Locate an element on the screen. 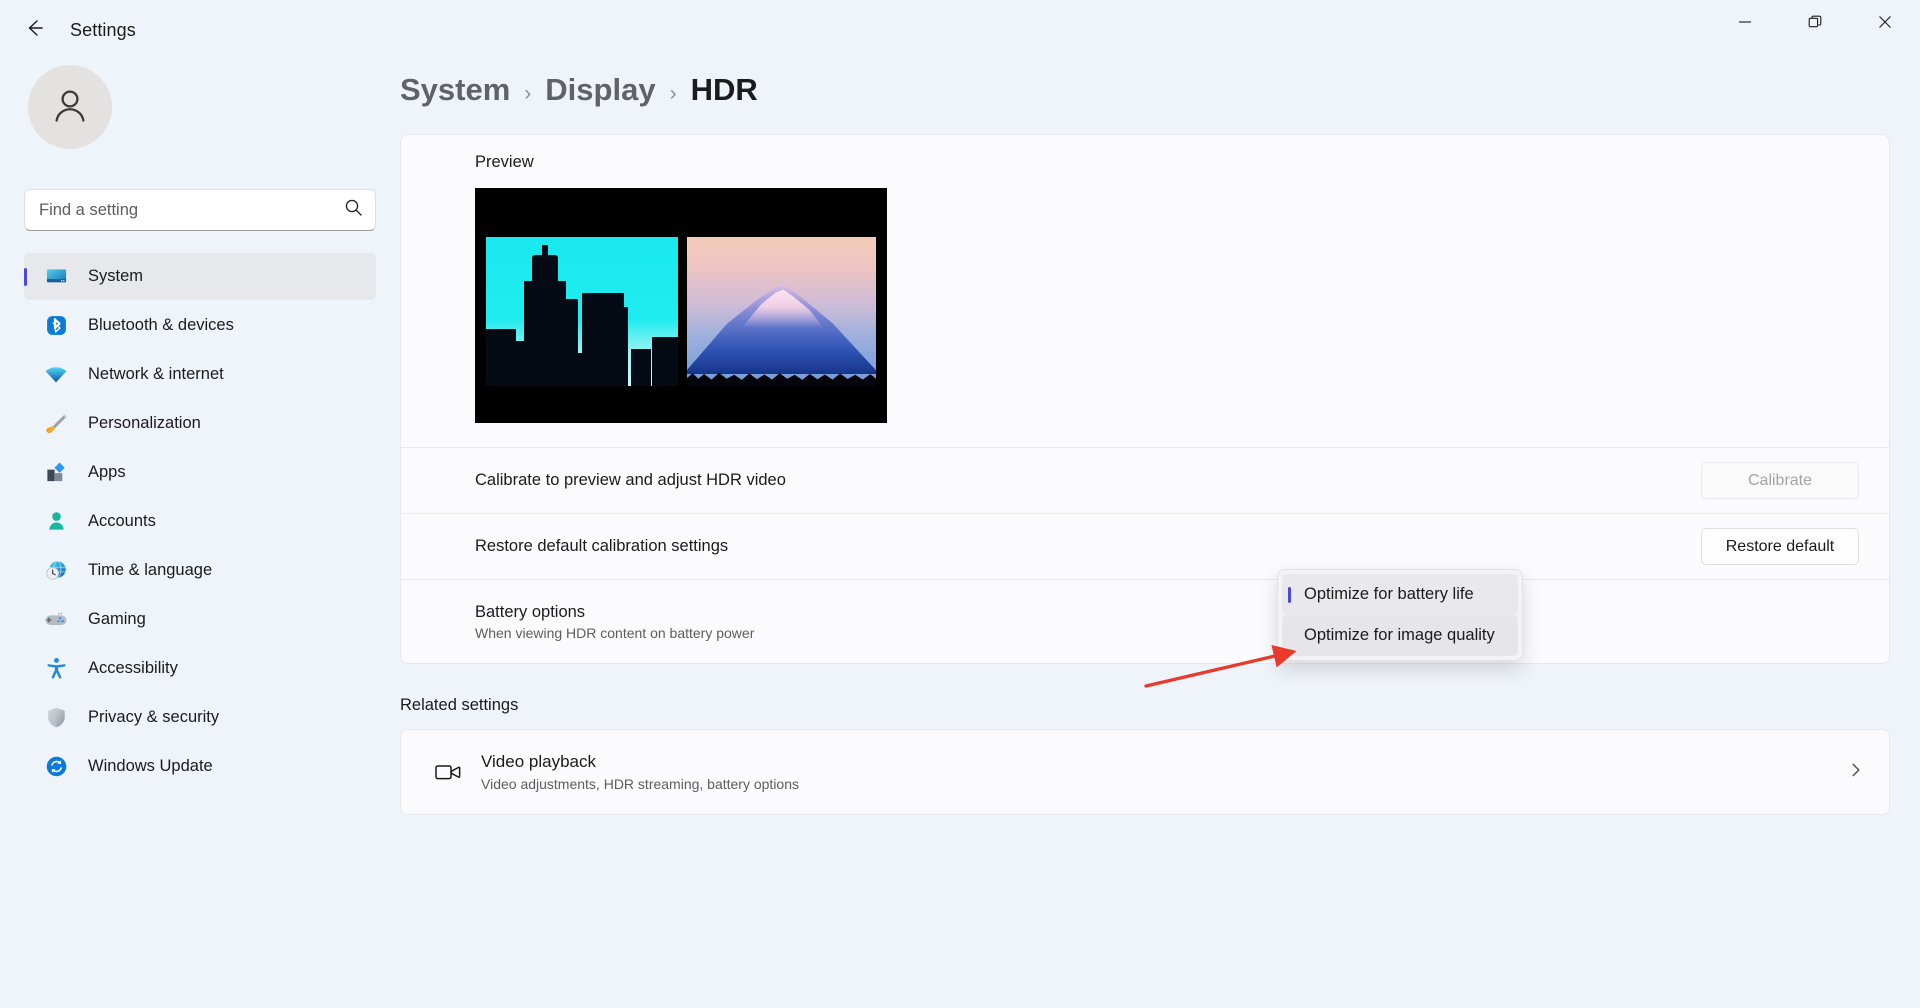  breadcrumb-item-hdr: HDR is located at coordinates (724, 89).